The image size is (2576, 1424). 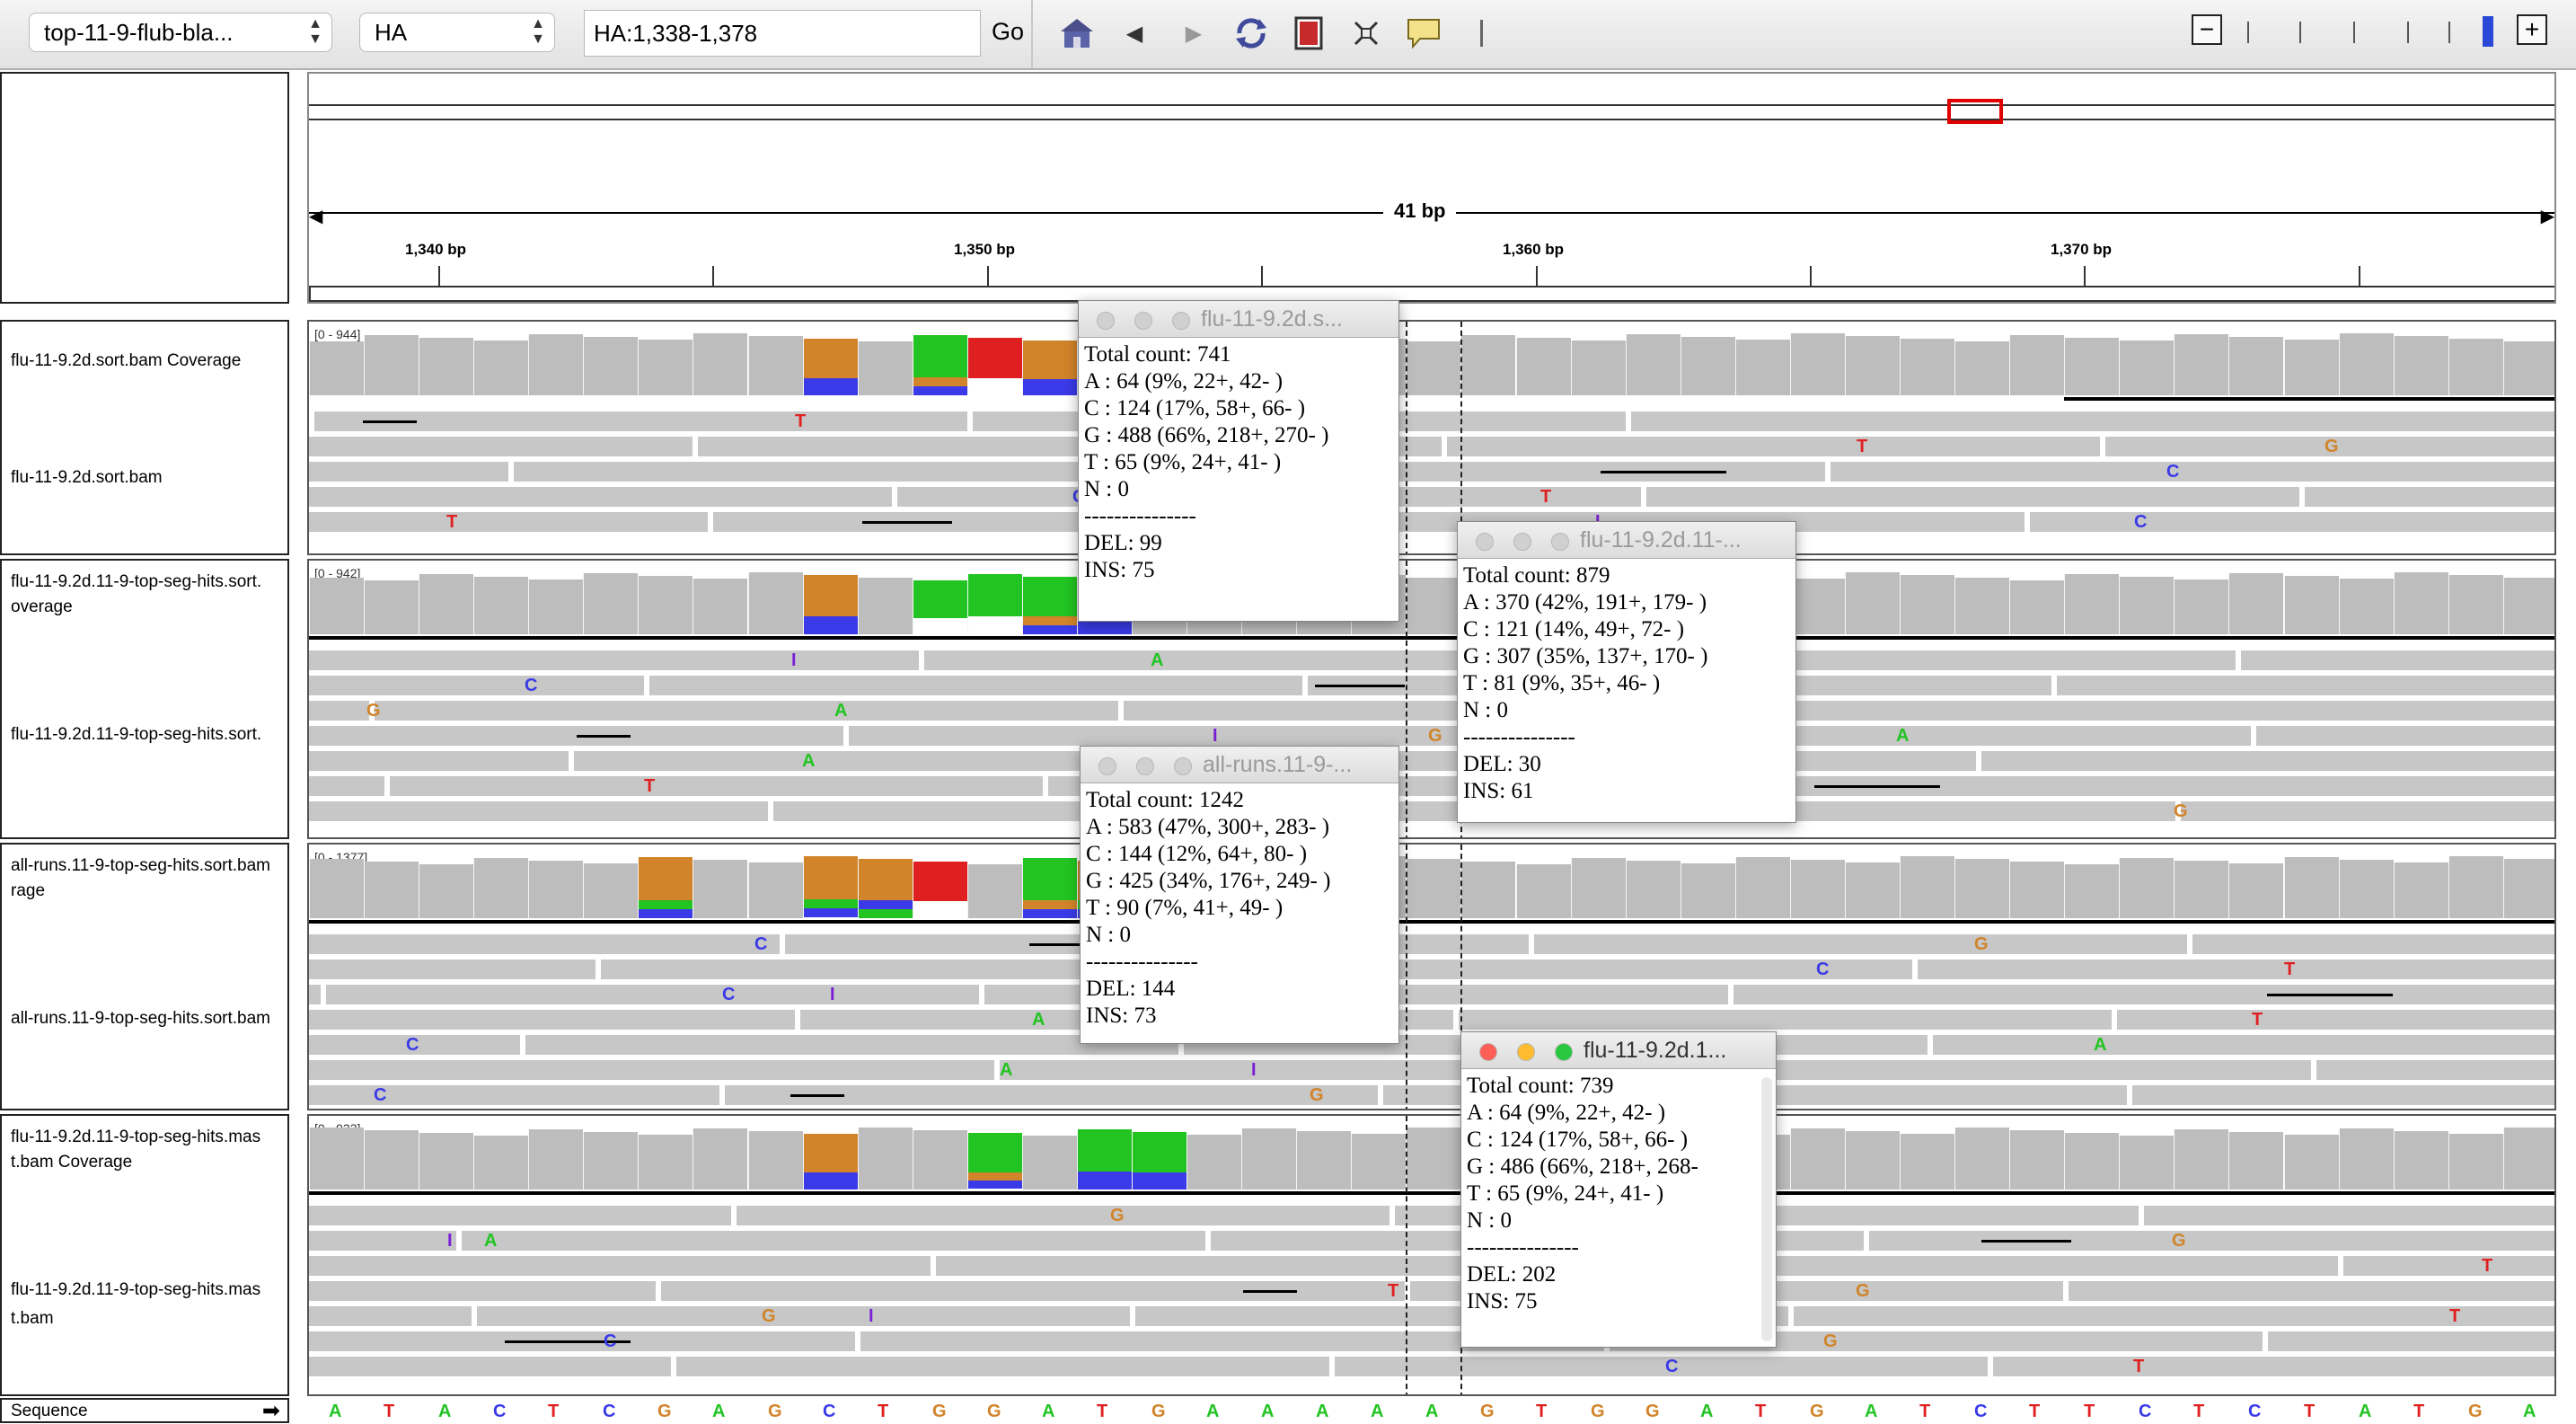 What do you see at coordinates (1134, 34) in the screenshot?
I see `back-icon: ◀` at bounding box center [1134, 34].